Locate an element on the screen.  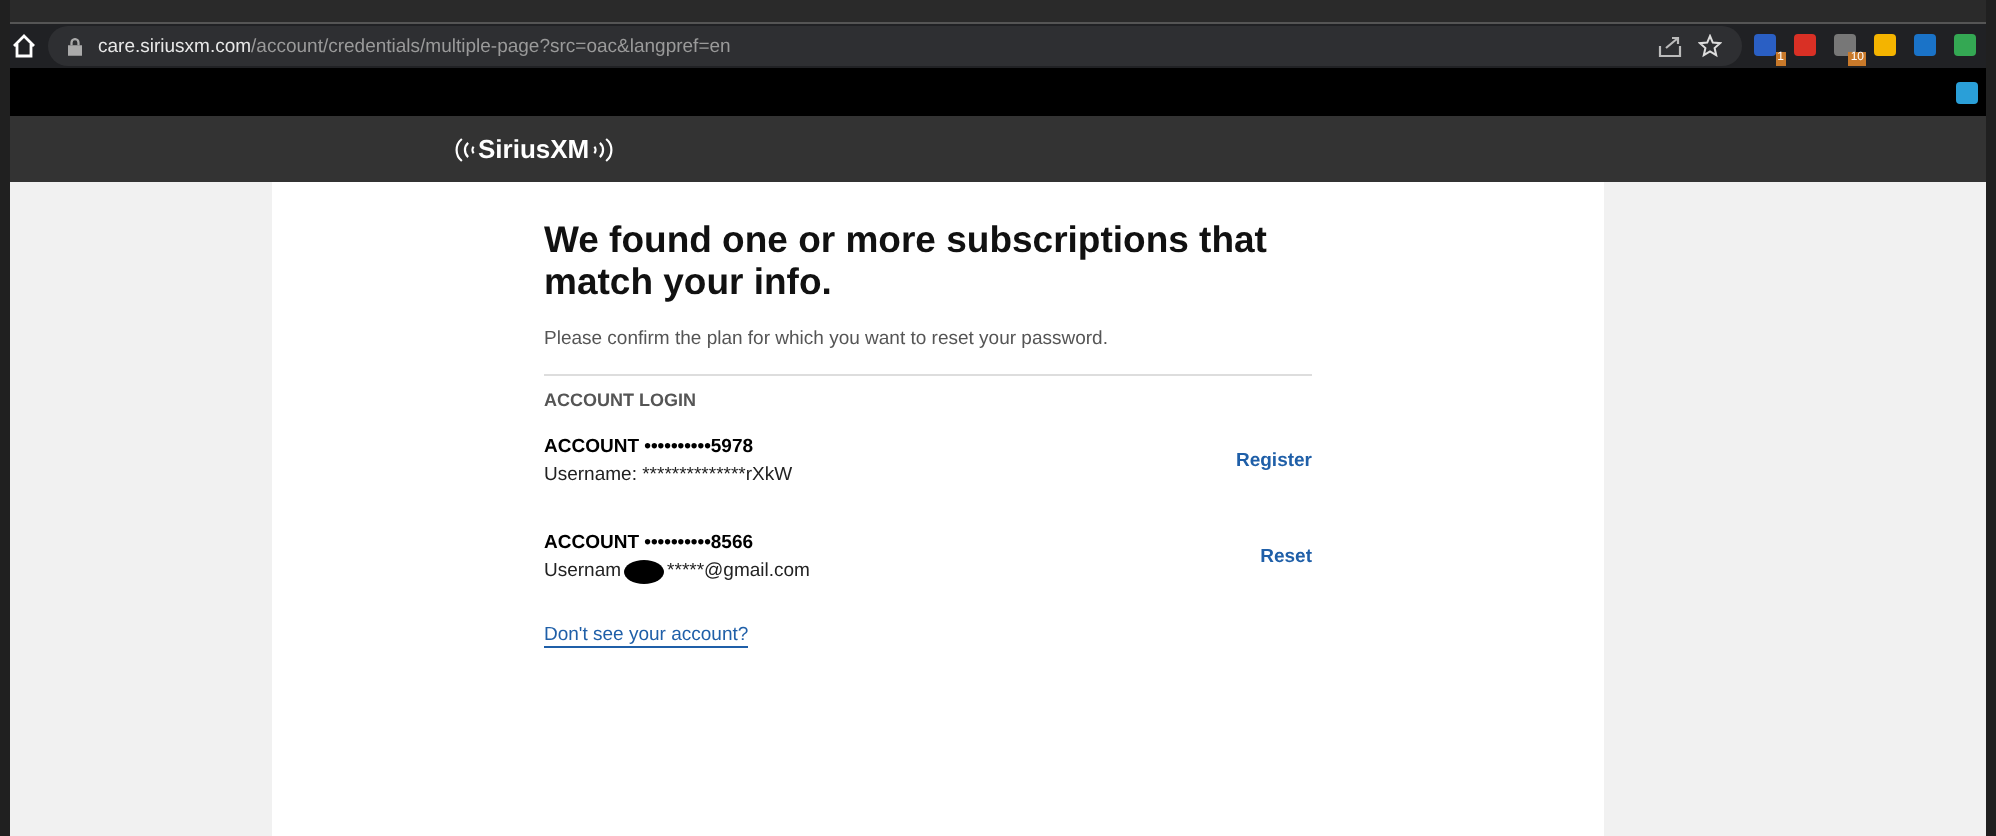
action-link: Register is located at coordinates (1273, 461).